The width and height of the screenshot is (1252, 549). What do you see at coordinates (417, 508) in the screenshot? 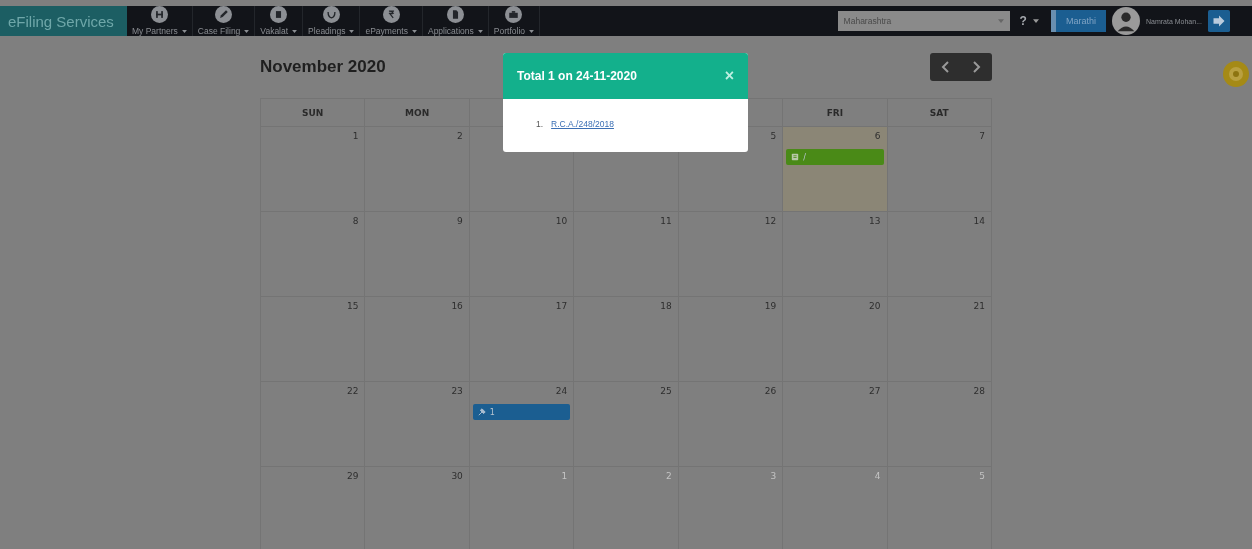
I see `day-cell: 30` at bounding box center [417, 508].